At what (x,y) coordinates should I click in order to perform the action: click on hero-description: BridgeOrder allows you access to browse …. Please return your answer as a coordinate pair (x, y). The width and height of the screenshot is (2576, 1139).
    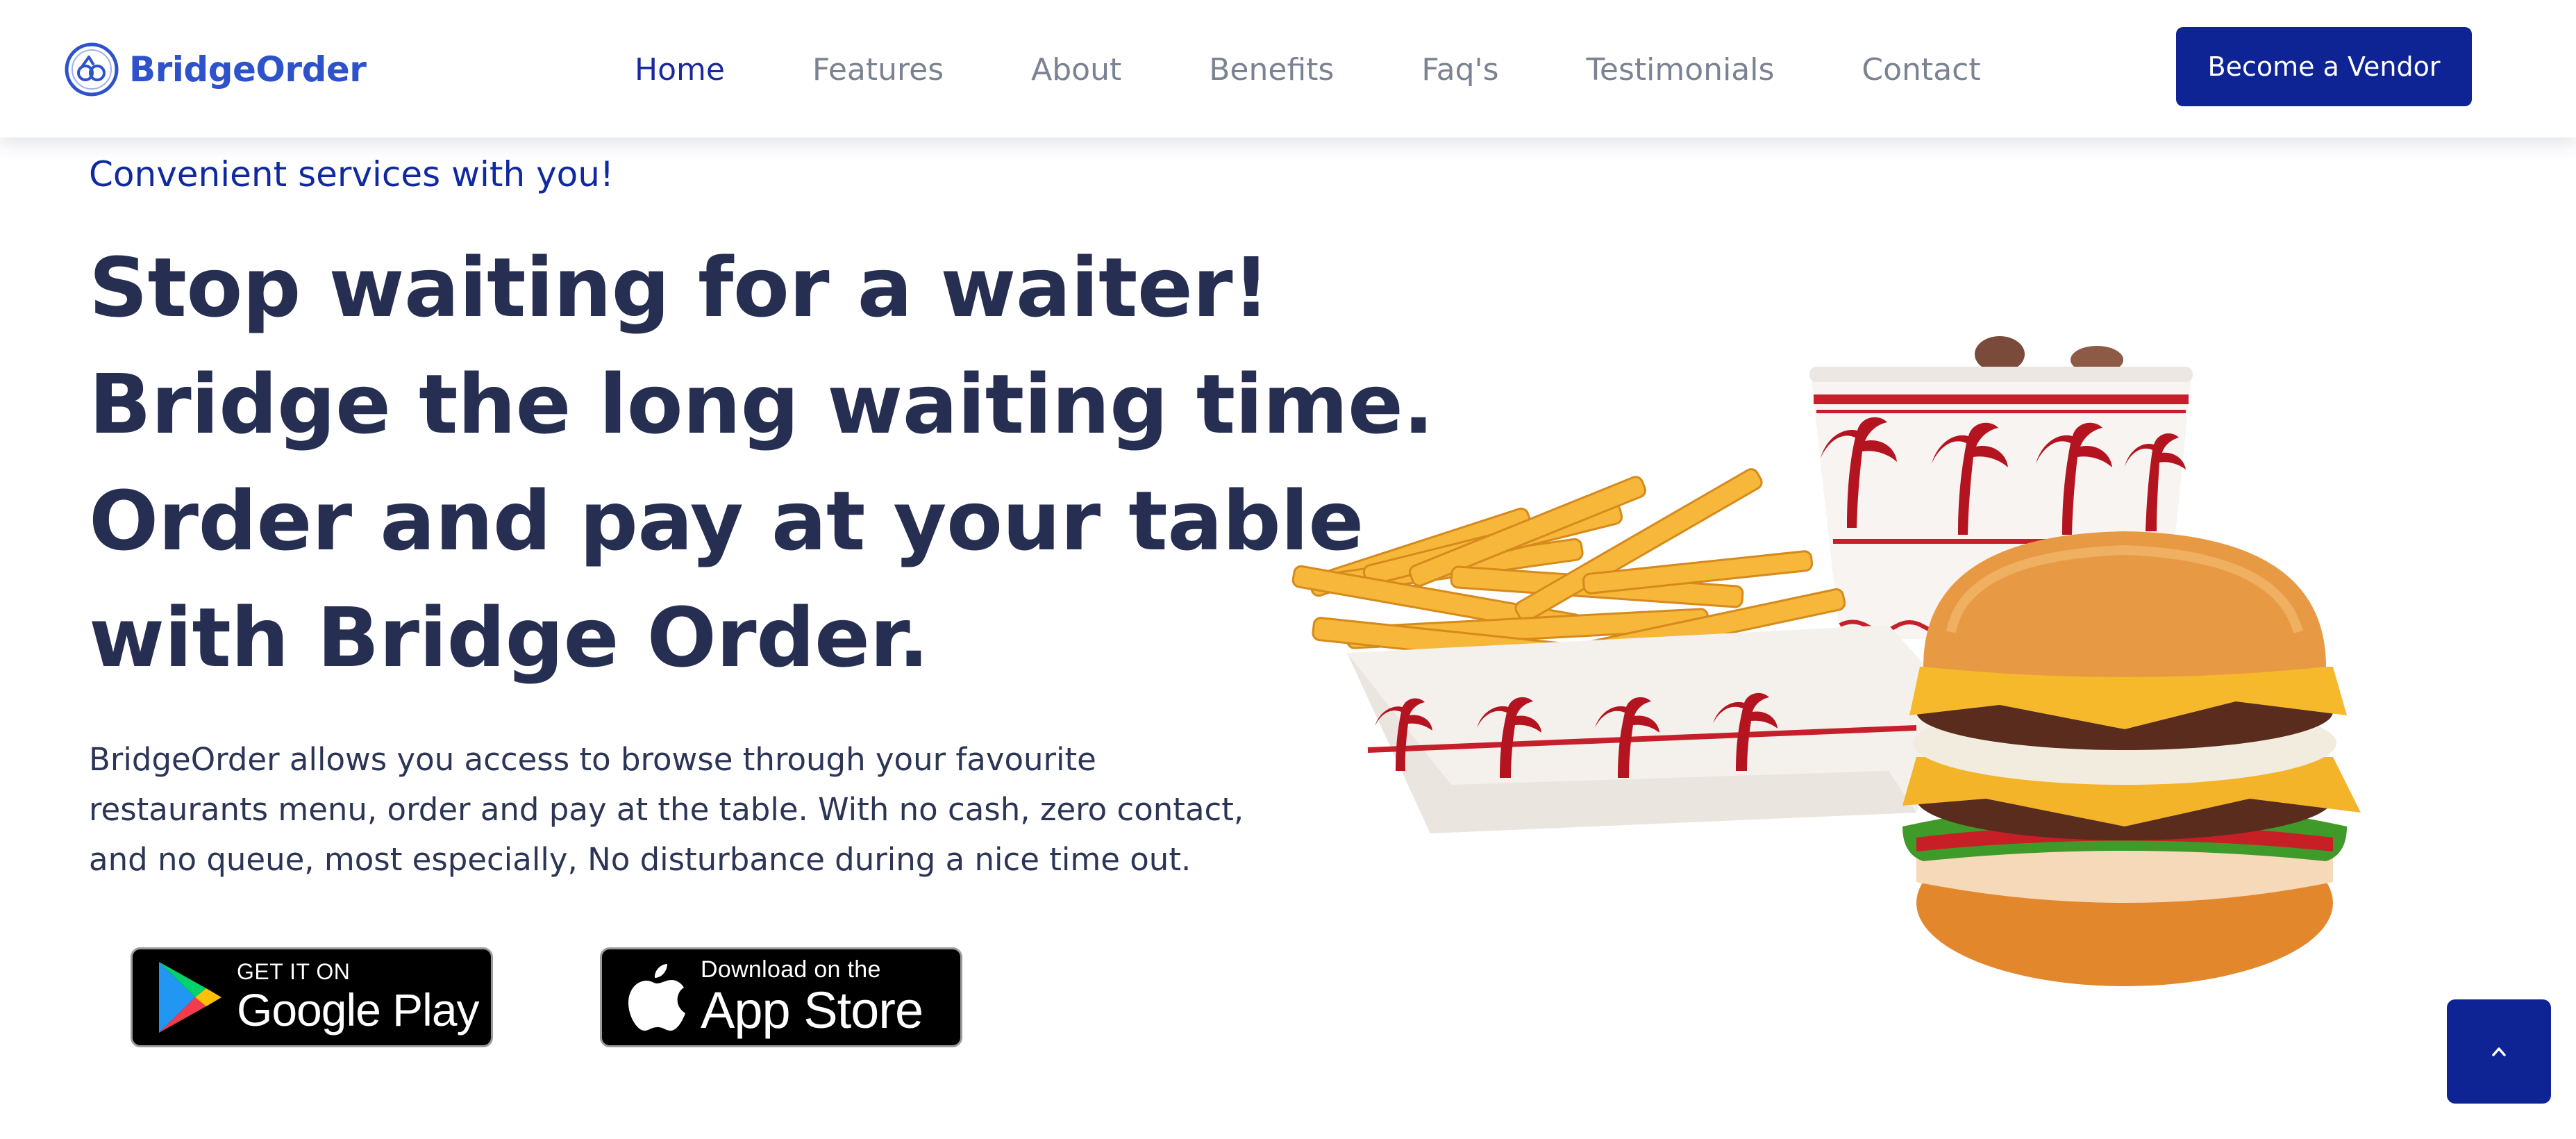
    Looking at the image, I should click on (666, 809).